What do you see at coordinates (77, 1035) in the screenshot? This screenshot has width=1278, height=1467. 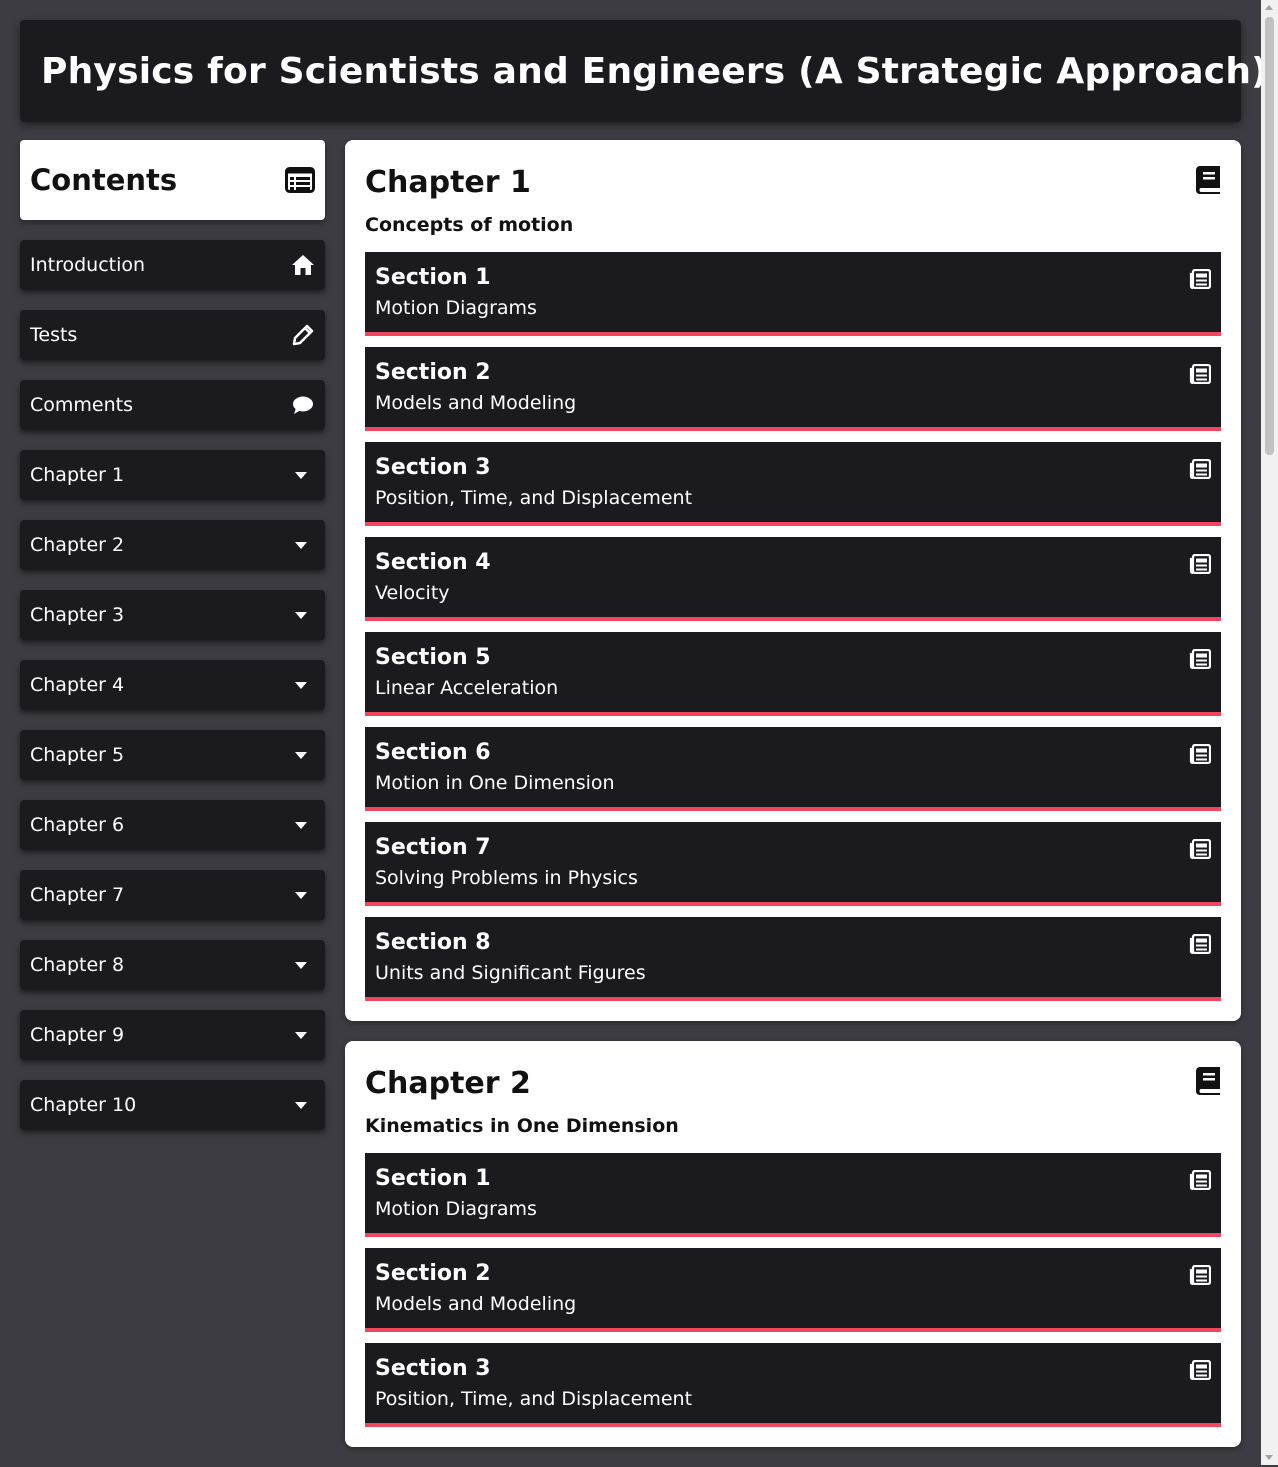 I see `sidebar-item-label: Chapter 9` at bounding box center [77, 1035].